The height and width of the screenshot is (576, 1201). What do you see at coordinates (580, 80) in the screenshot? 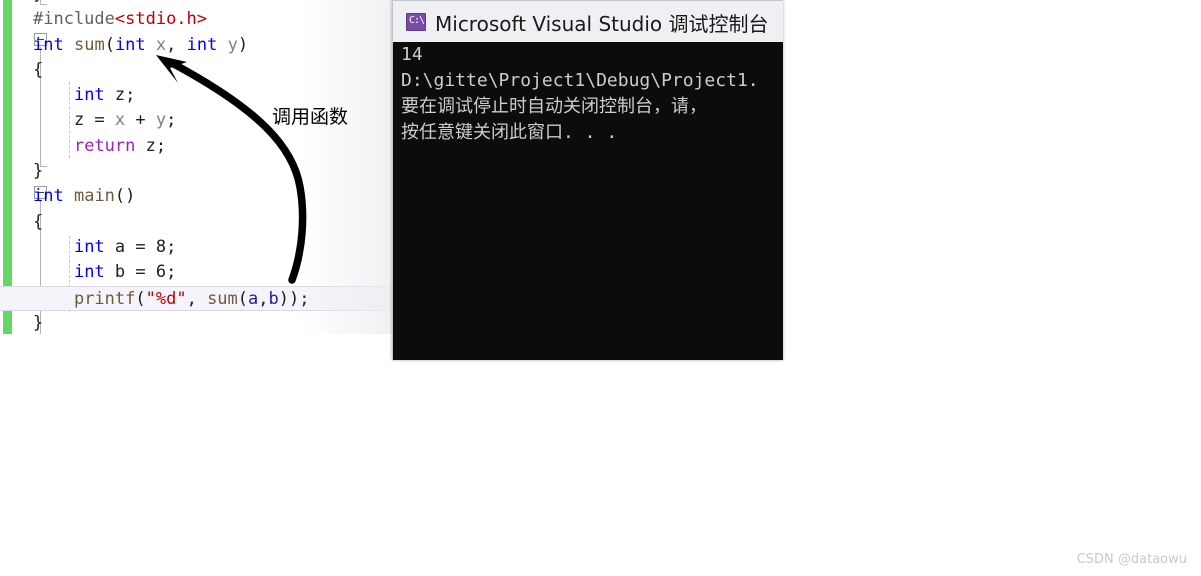
I see `console-line: D:\gitte\Project1\Debug\Project1.` at bounding box center [580, 80].